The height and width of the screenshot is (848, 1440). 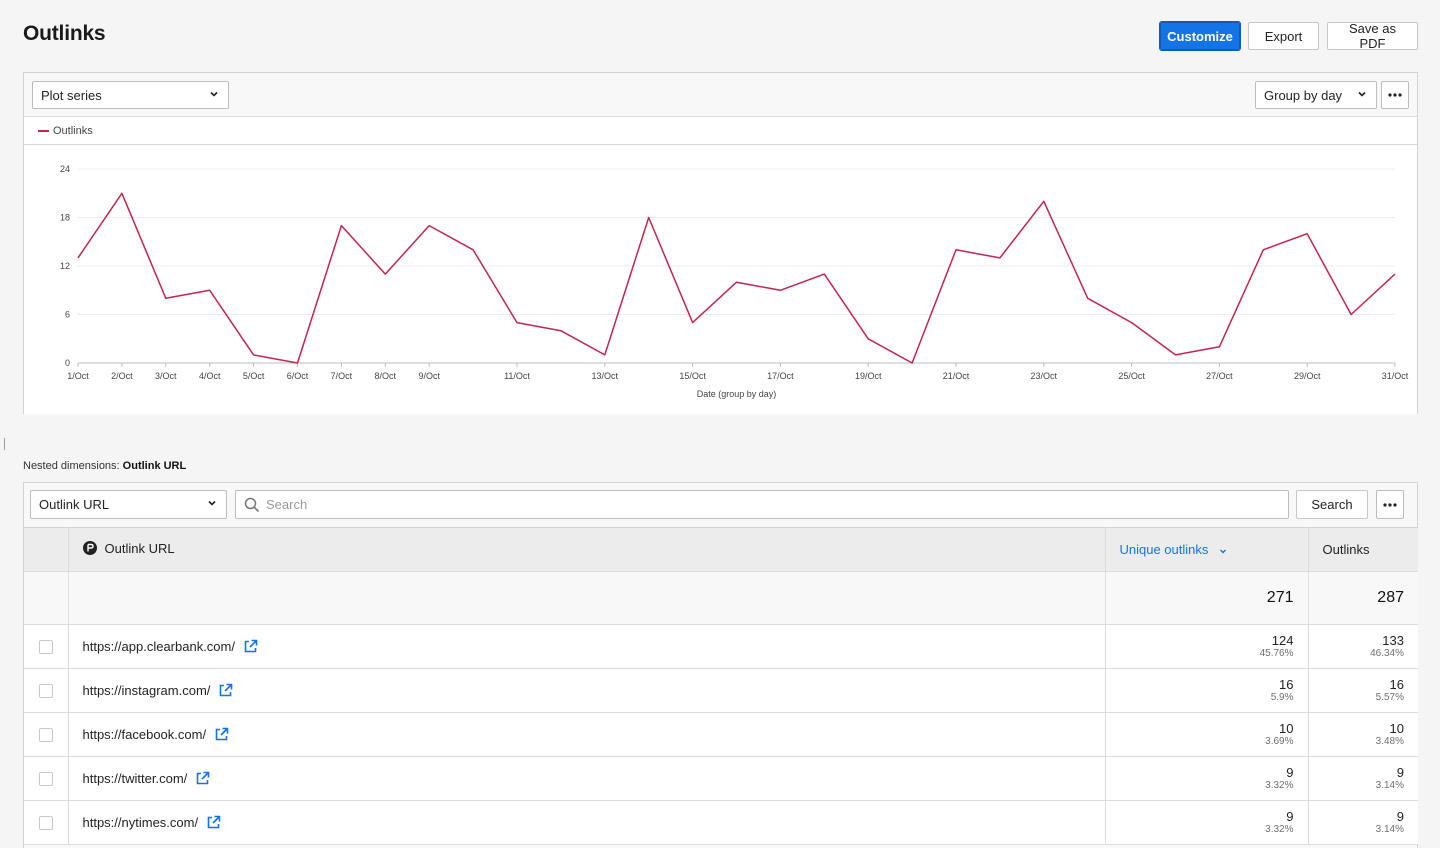 What do you see at coordinates (1282, 697) in the screenshot?
I see `row-unique-percent: 5.9%` at bounding box center [1282, 697].